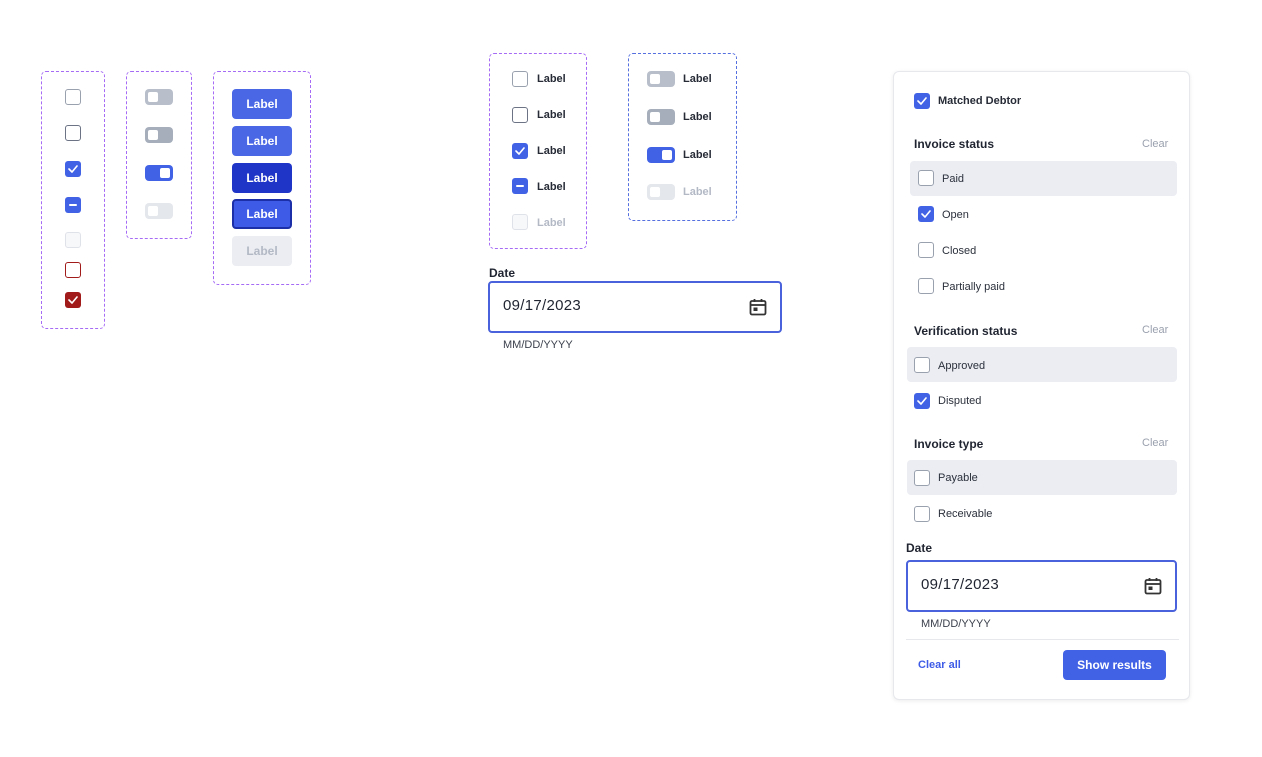 This screenshot has height=757, width=1262. What do you see at coordinates (1114, 665) in the screenshot?
I see `show-results-button: Show results` at bounding box center [1114, 665].